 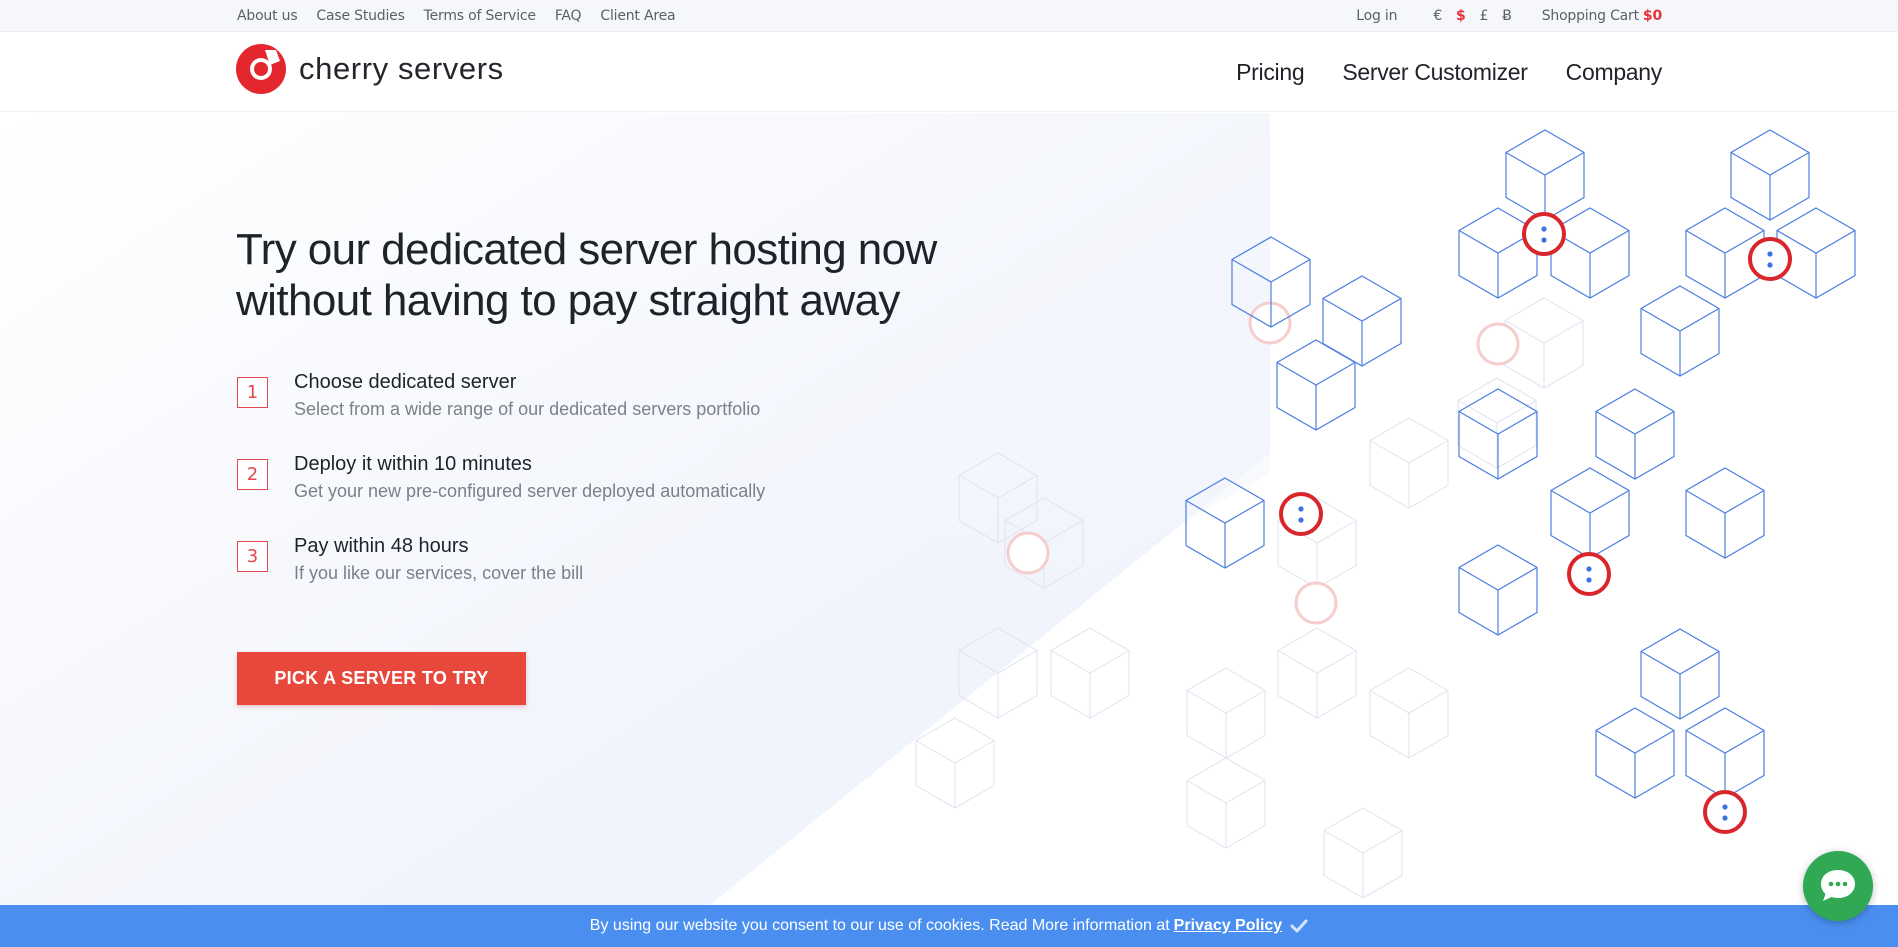 I want to click on chat-bubble-icon, so click(x=1838, y=885).